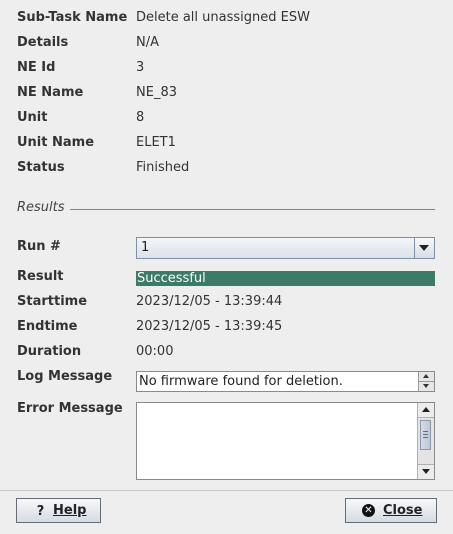 The height and width of the screenshot is (534, 453). I want to click on close-circle-icon: ✕, so click(368, 510).